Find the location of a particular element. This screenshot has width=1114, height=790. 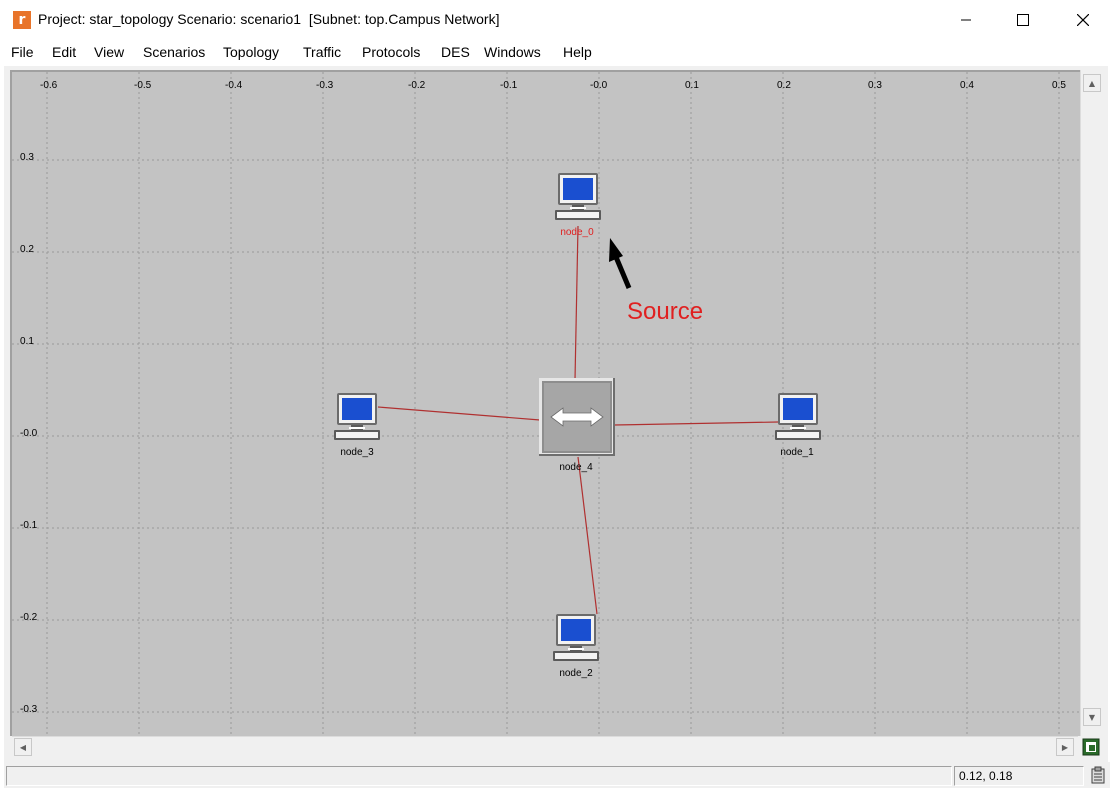

link-node4-node3 is located at coordinates (459, 413).